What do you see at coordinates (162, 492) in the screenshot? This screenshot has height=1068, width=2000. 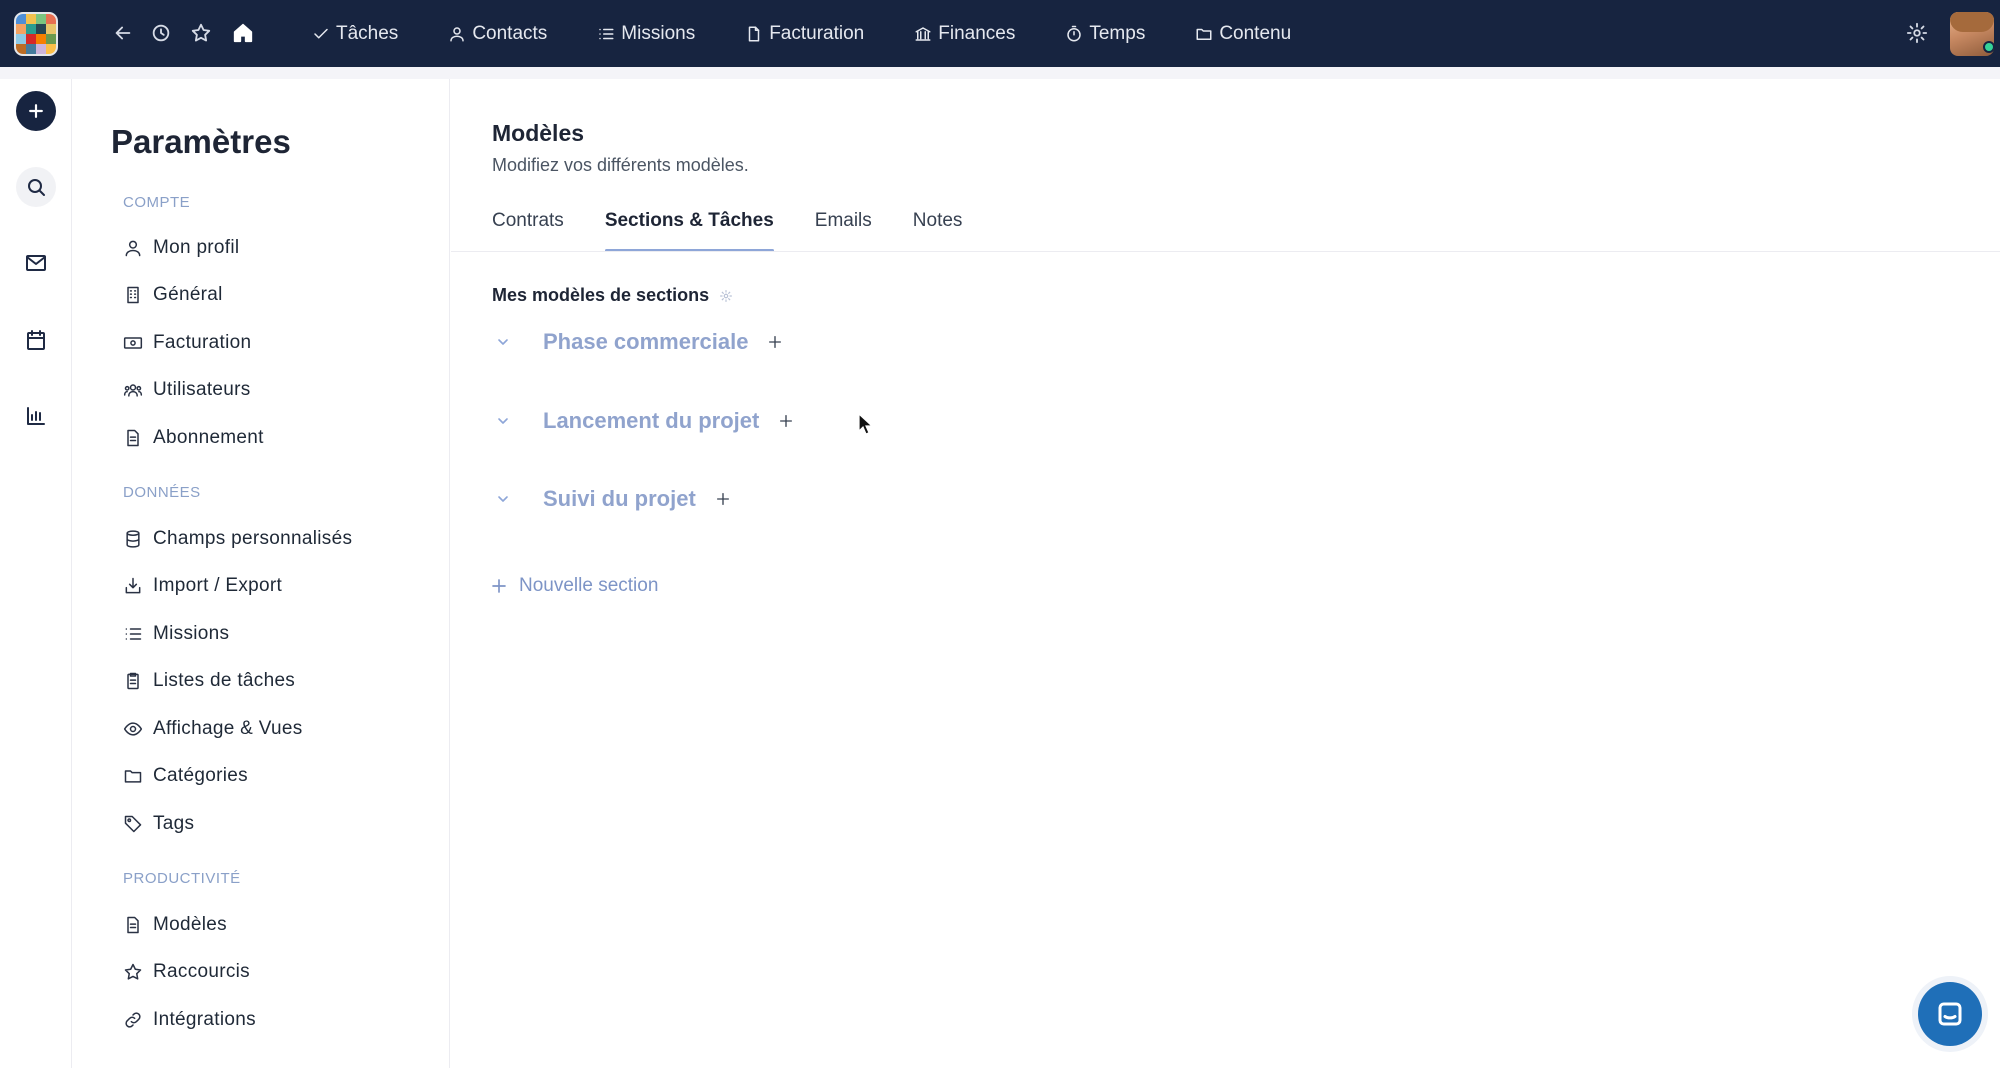 I see `group-label-donnees: DONNÉES` at bounding box center [162, 492].